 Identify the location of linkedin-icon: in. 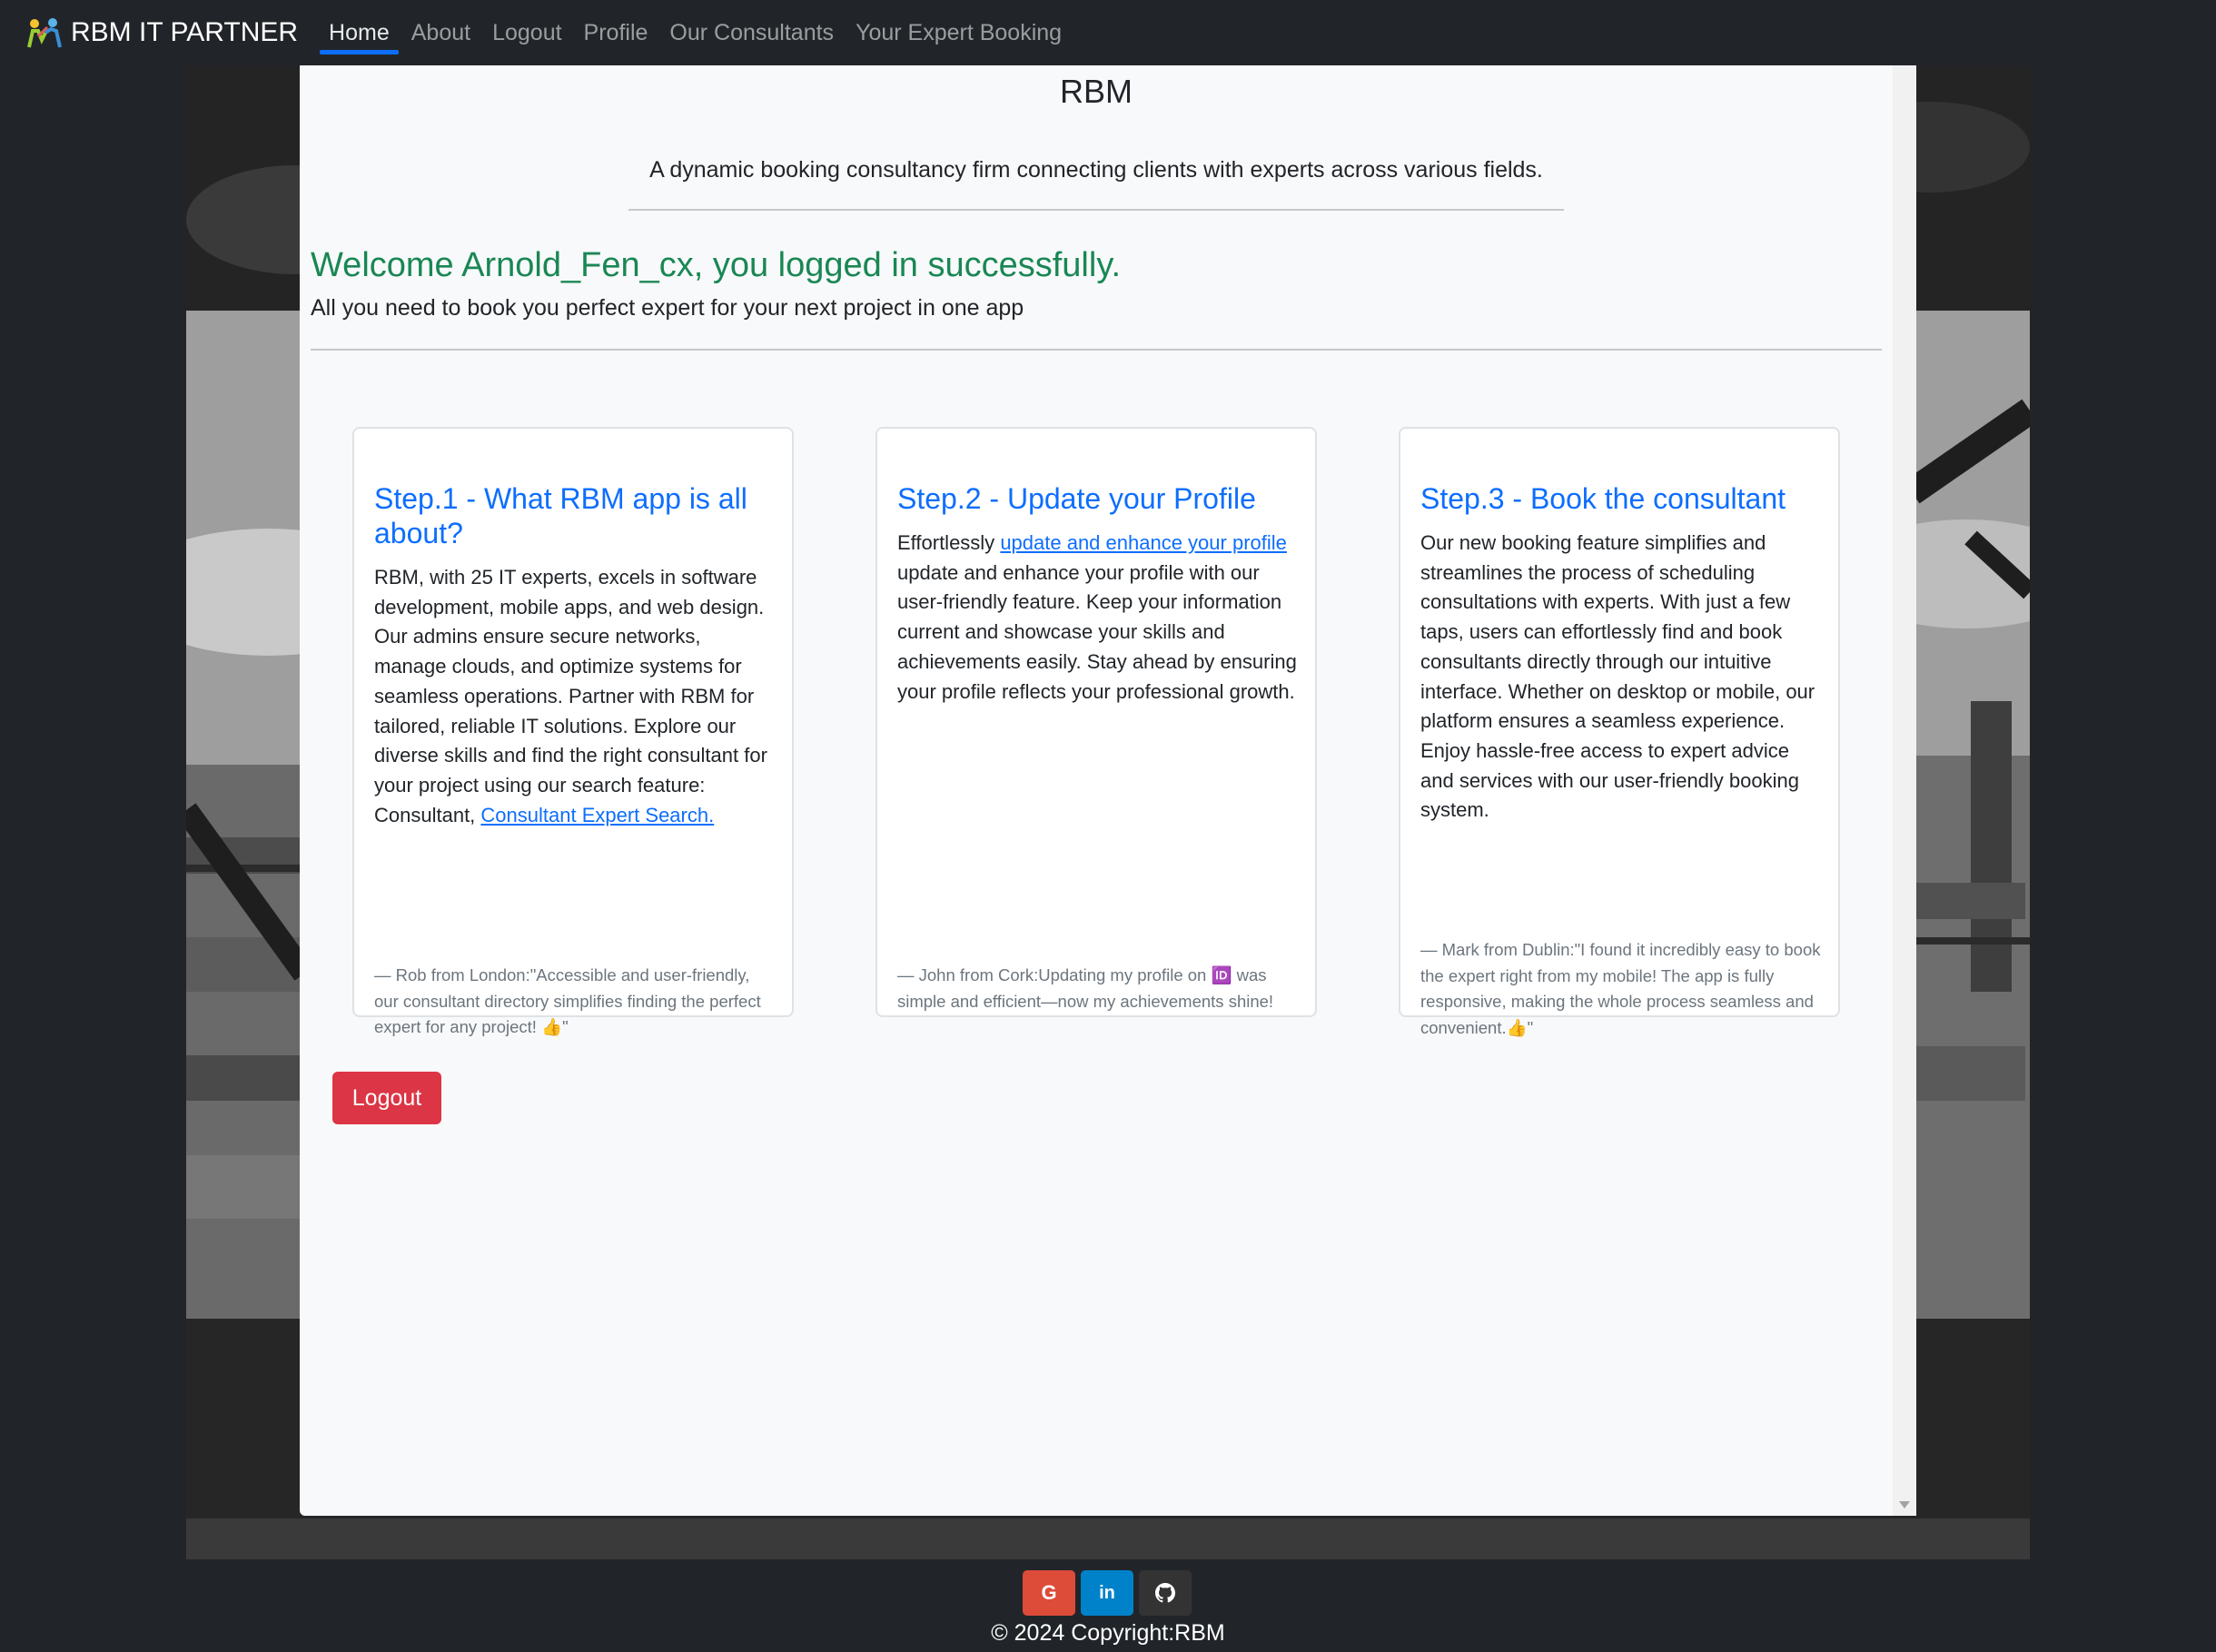
(1107, 1592).